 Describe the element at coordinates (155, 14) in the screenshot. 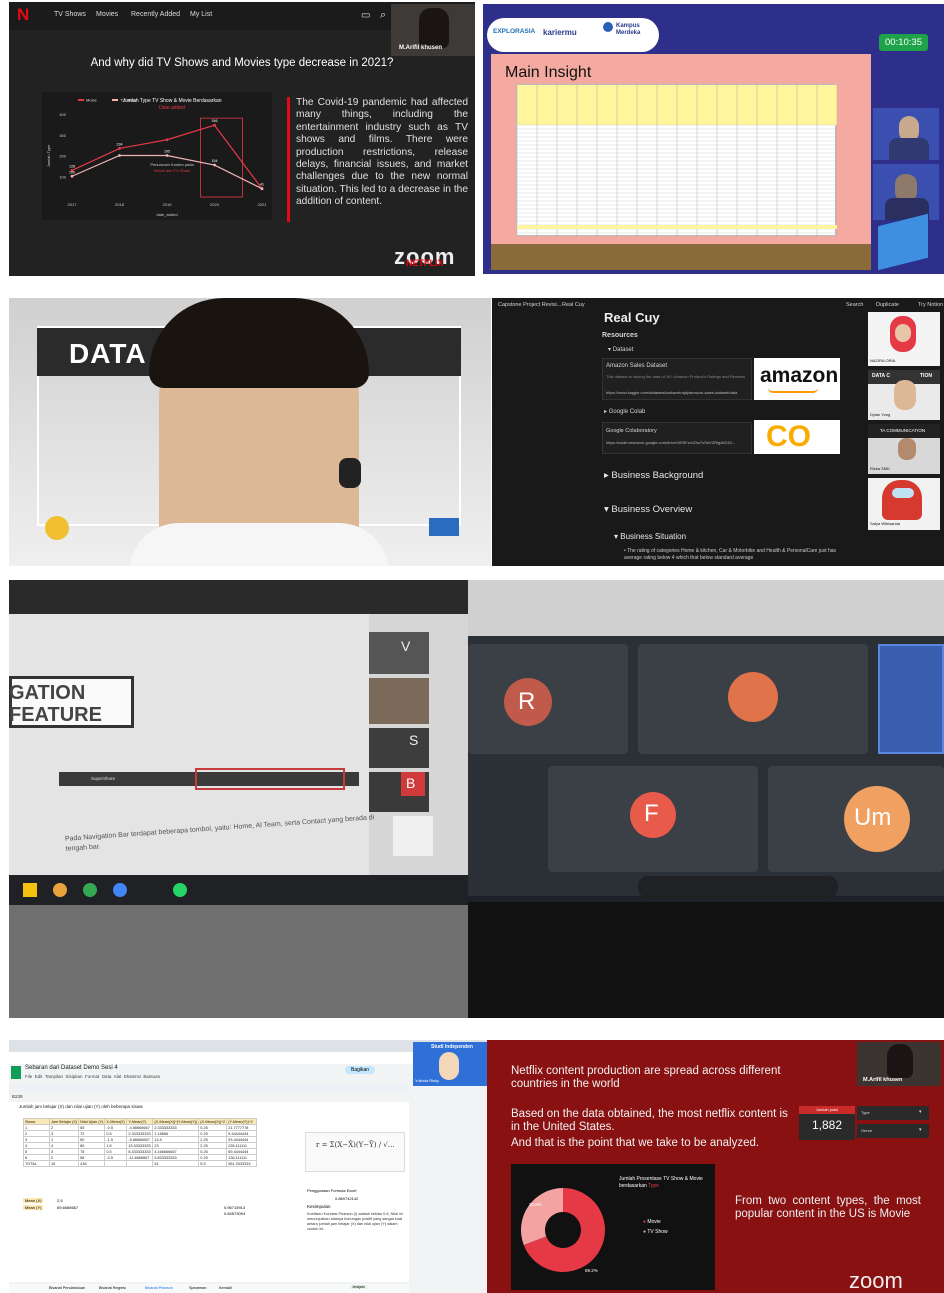

I see `nav-recently-added: Recently Added` at that location.